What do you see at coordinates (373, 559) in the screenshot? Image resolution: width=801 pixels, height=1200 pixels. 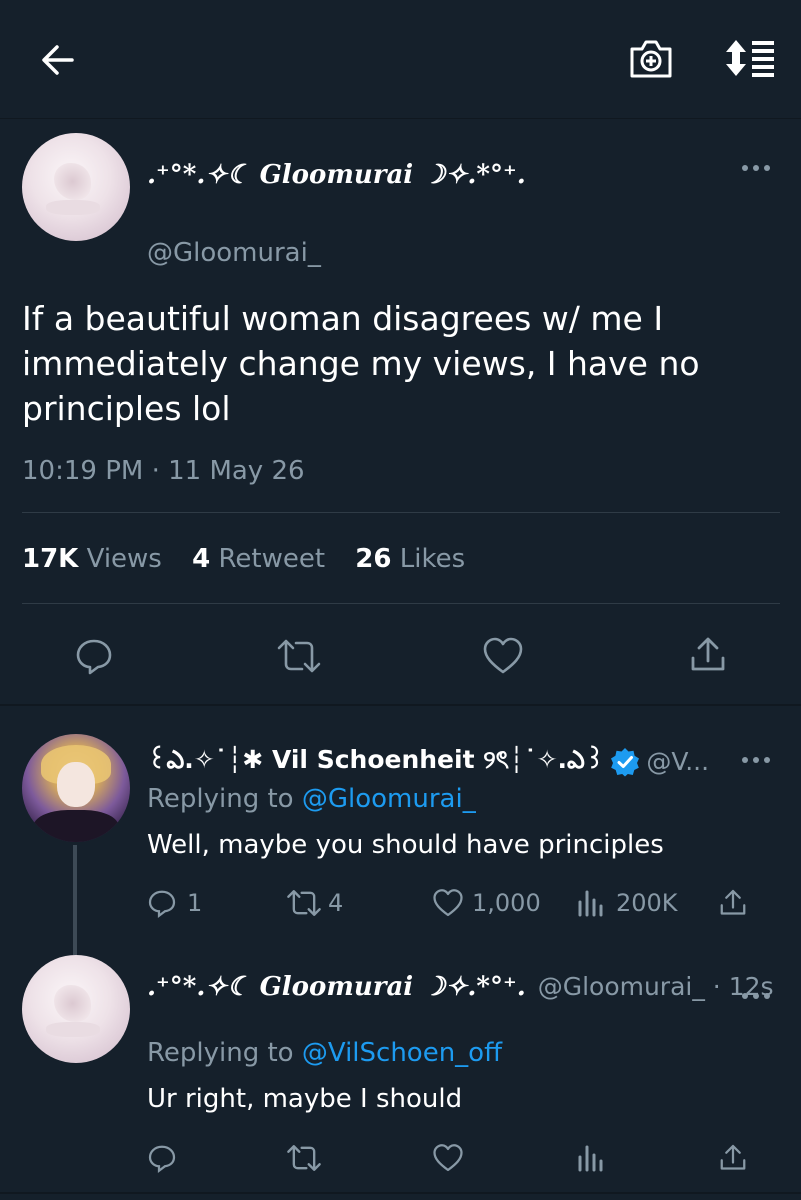 I see `likes-count: 26` at bounding box center [373, 559].